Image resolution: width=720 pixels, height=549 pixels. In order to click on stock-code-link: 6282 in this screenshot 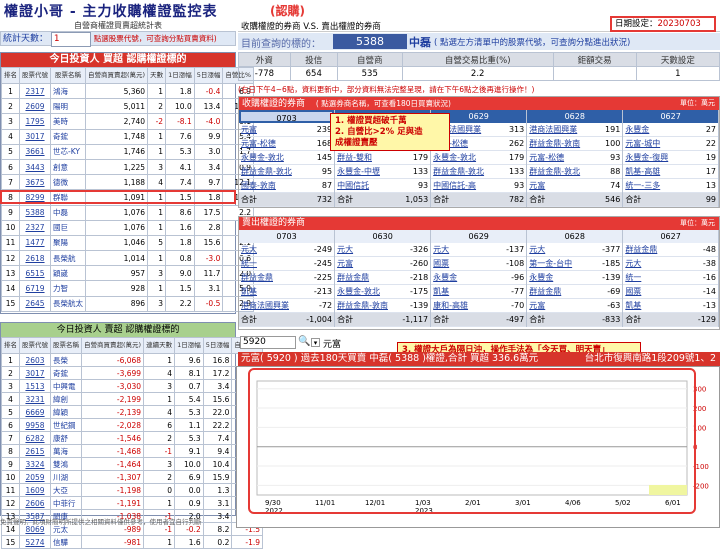, I will do `click(35, 438)`.